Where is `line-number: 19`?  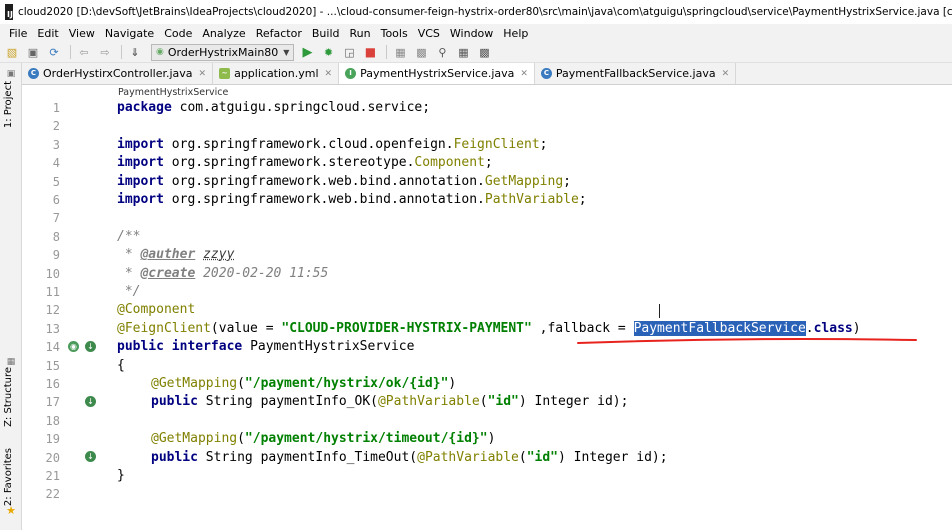 line-number: 19 is located at coordinates (52, 439).